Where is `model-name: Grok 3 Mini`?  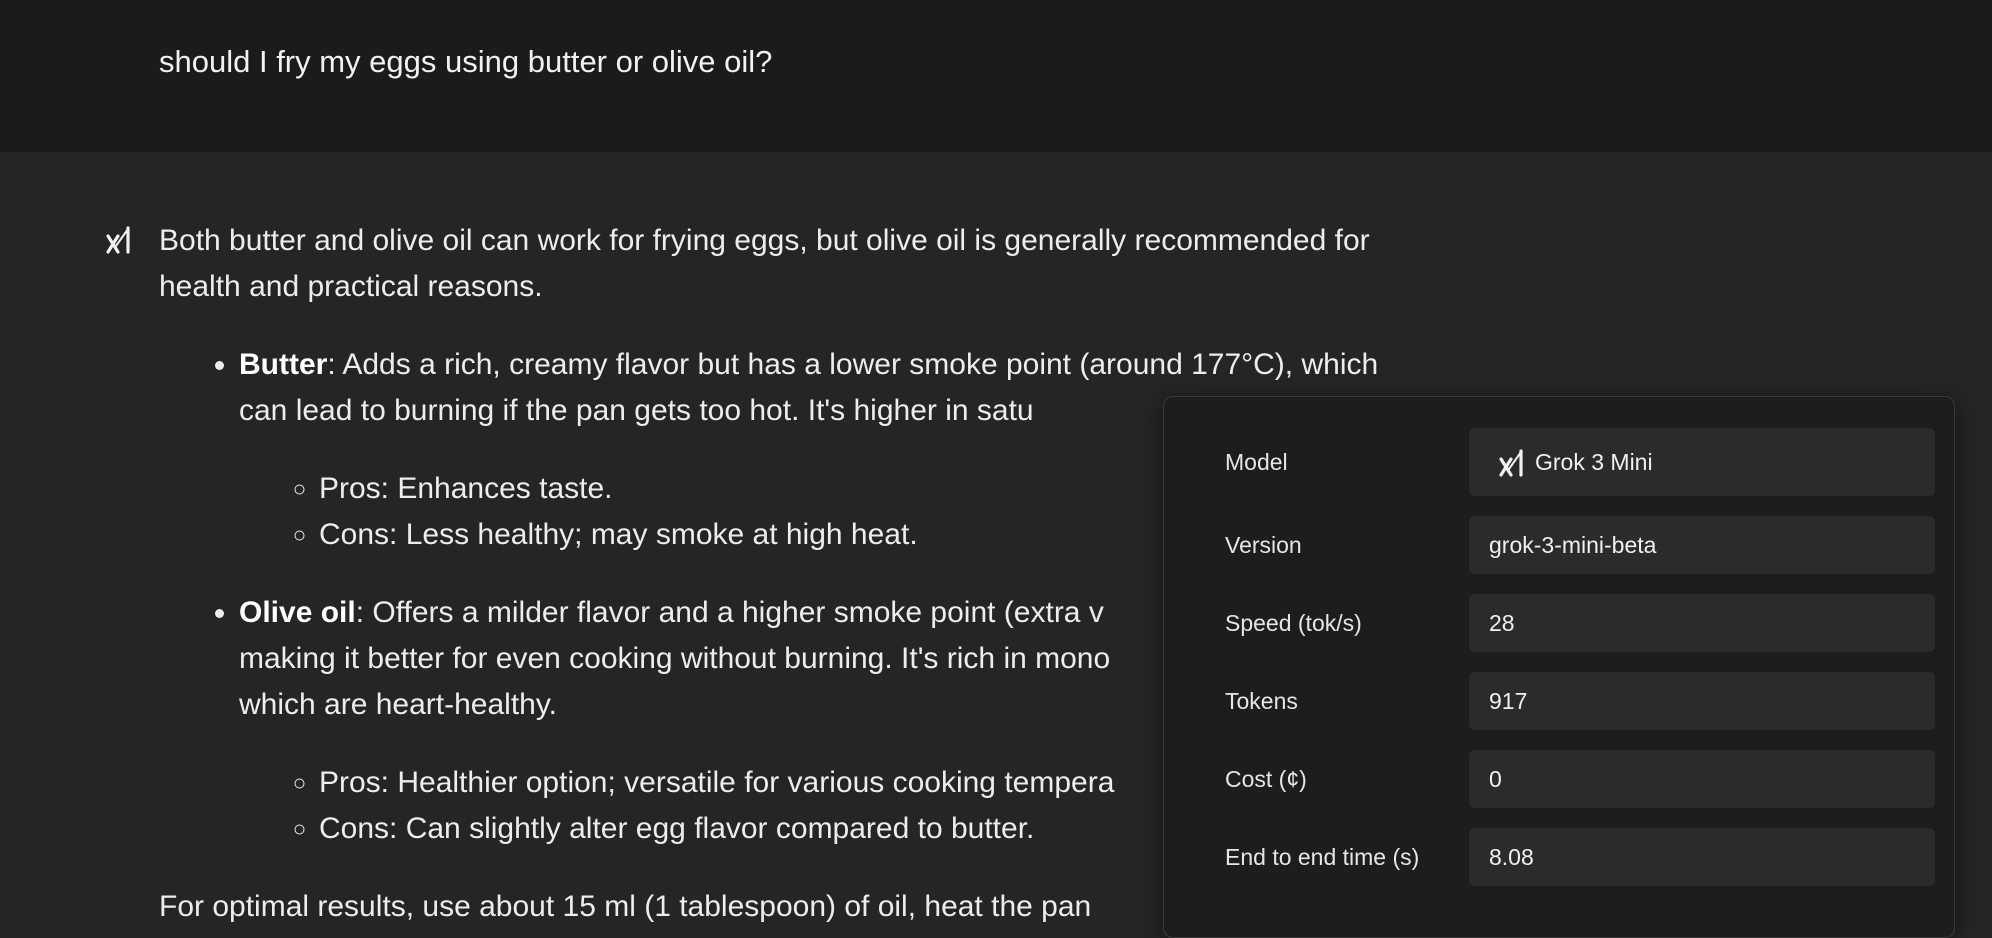
model-name: Grok 3 Mini is located at coordinates (1594, 462).